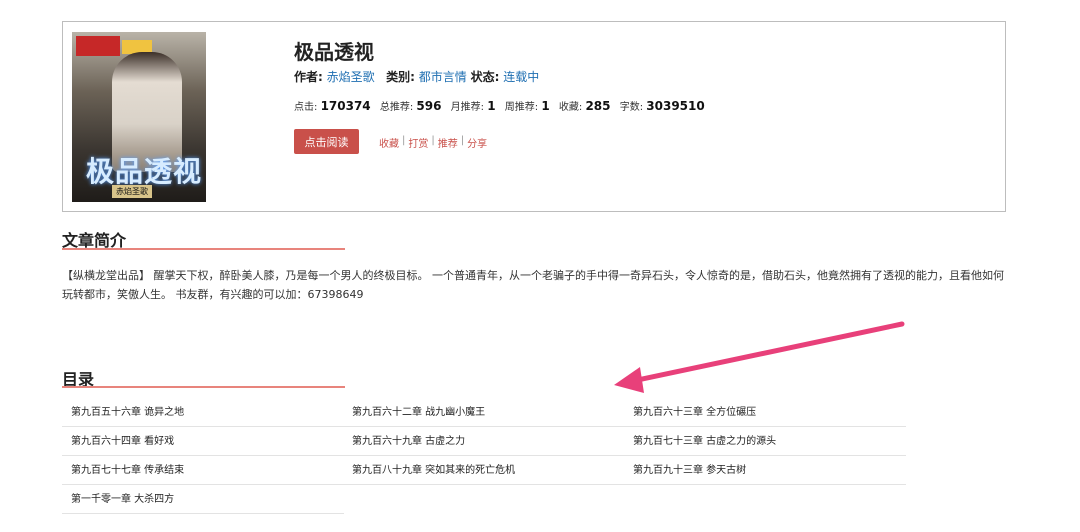 Image resolution: width=1080 pixels, height=532 pixels. Describe the element at coordinates (491, 106) in the screenshot. I see `month-rec-value: 1` at that location.